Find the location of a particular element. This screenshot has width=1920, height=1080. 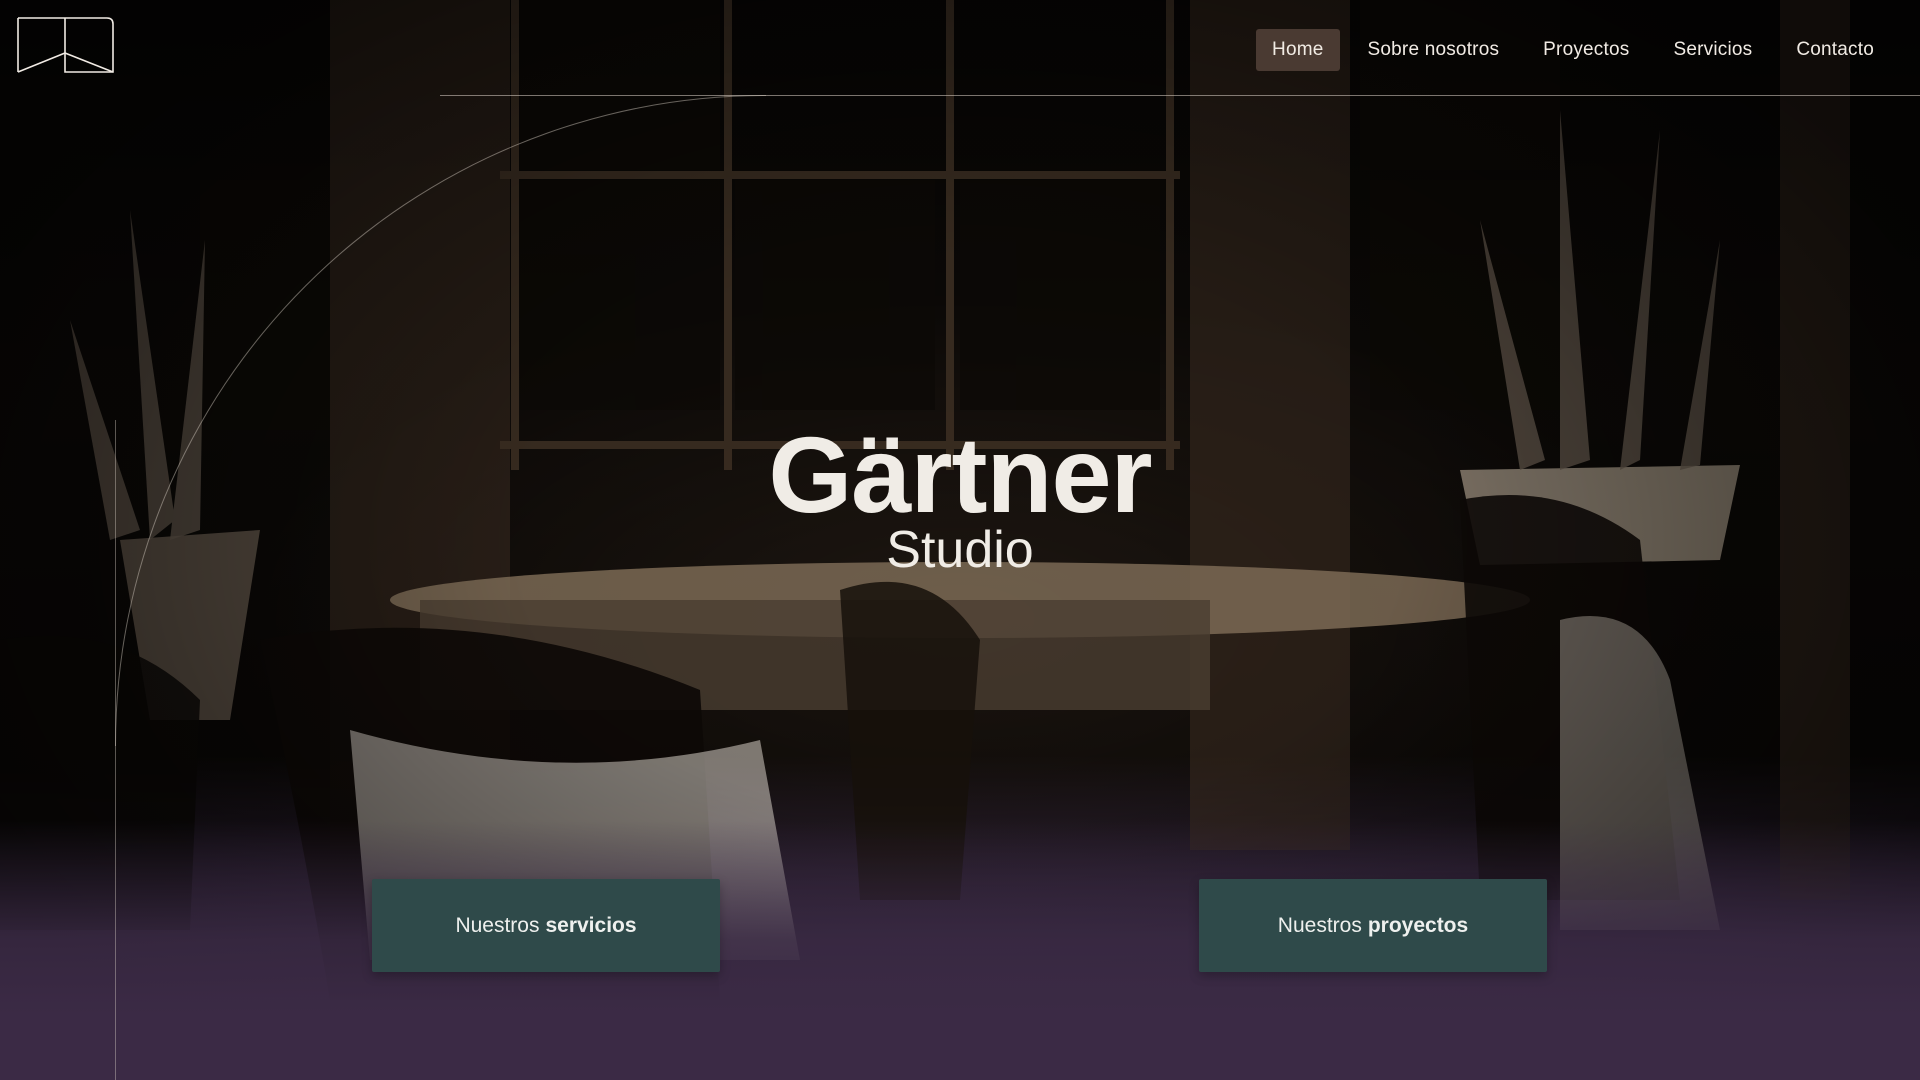

logo-link is located at coordinates (65, 45).